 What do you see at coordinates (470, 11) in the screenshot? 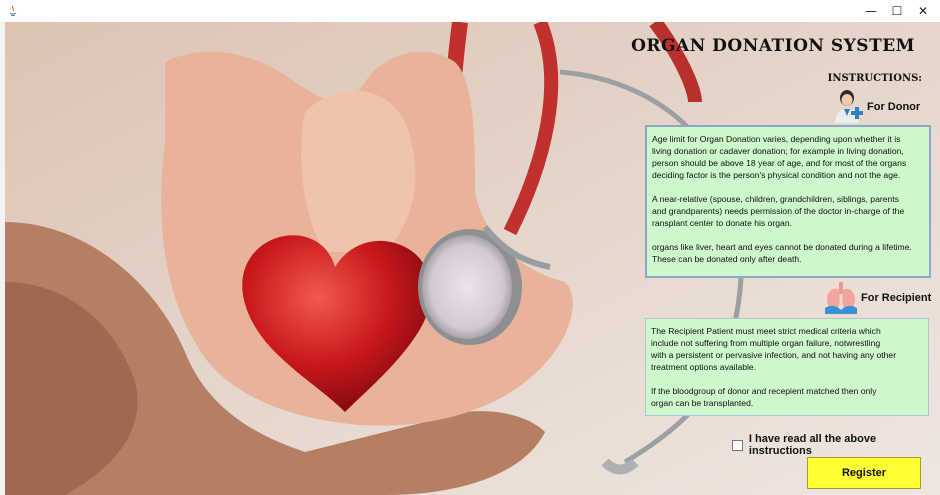
I see `title-bar: — ☐ ✕` at bounding box center [470, 11].